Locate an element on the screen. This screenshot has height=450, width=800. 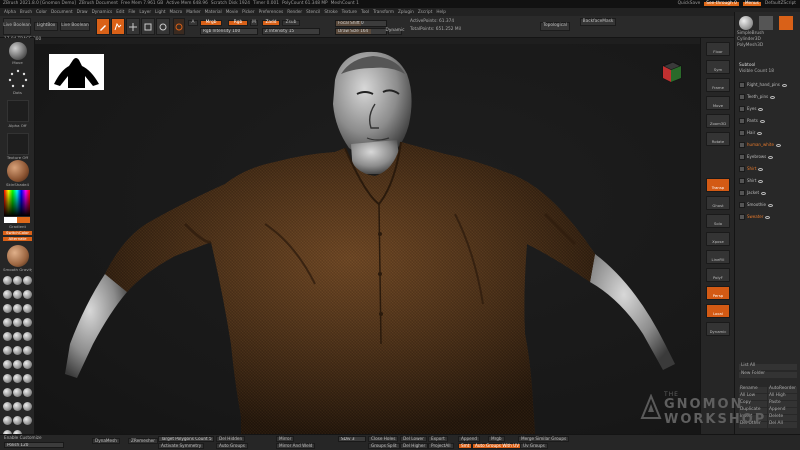
brush-nudge is located at coordinates (7, 322).